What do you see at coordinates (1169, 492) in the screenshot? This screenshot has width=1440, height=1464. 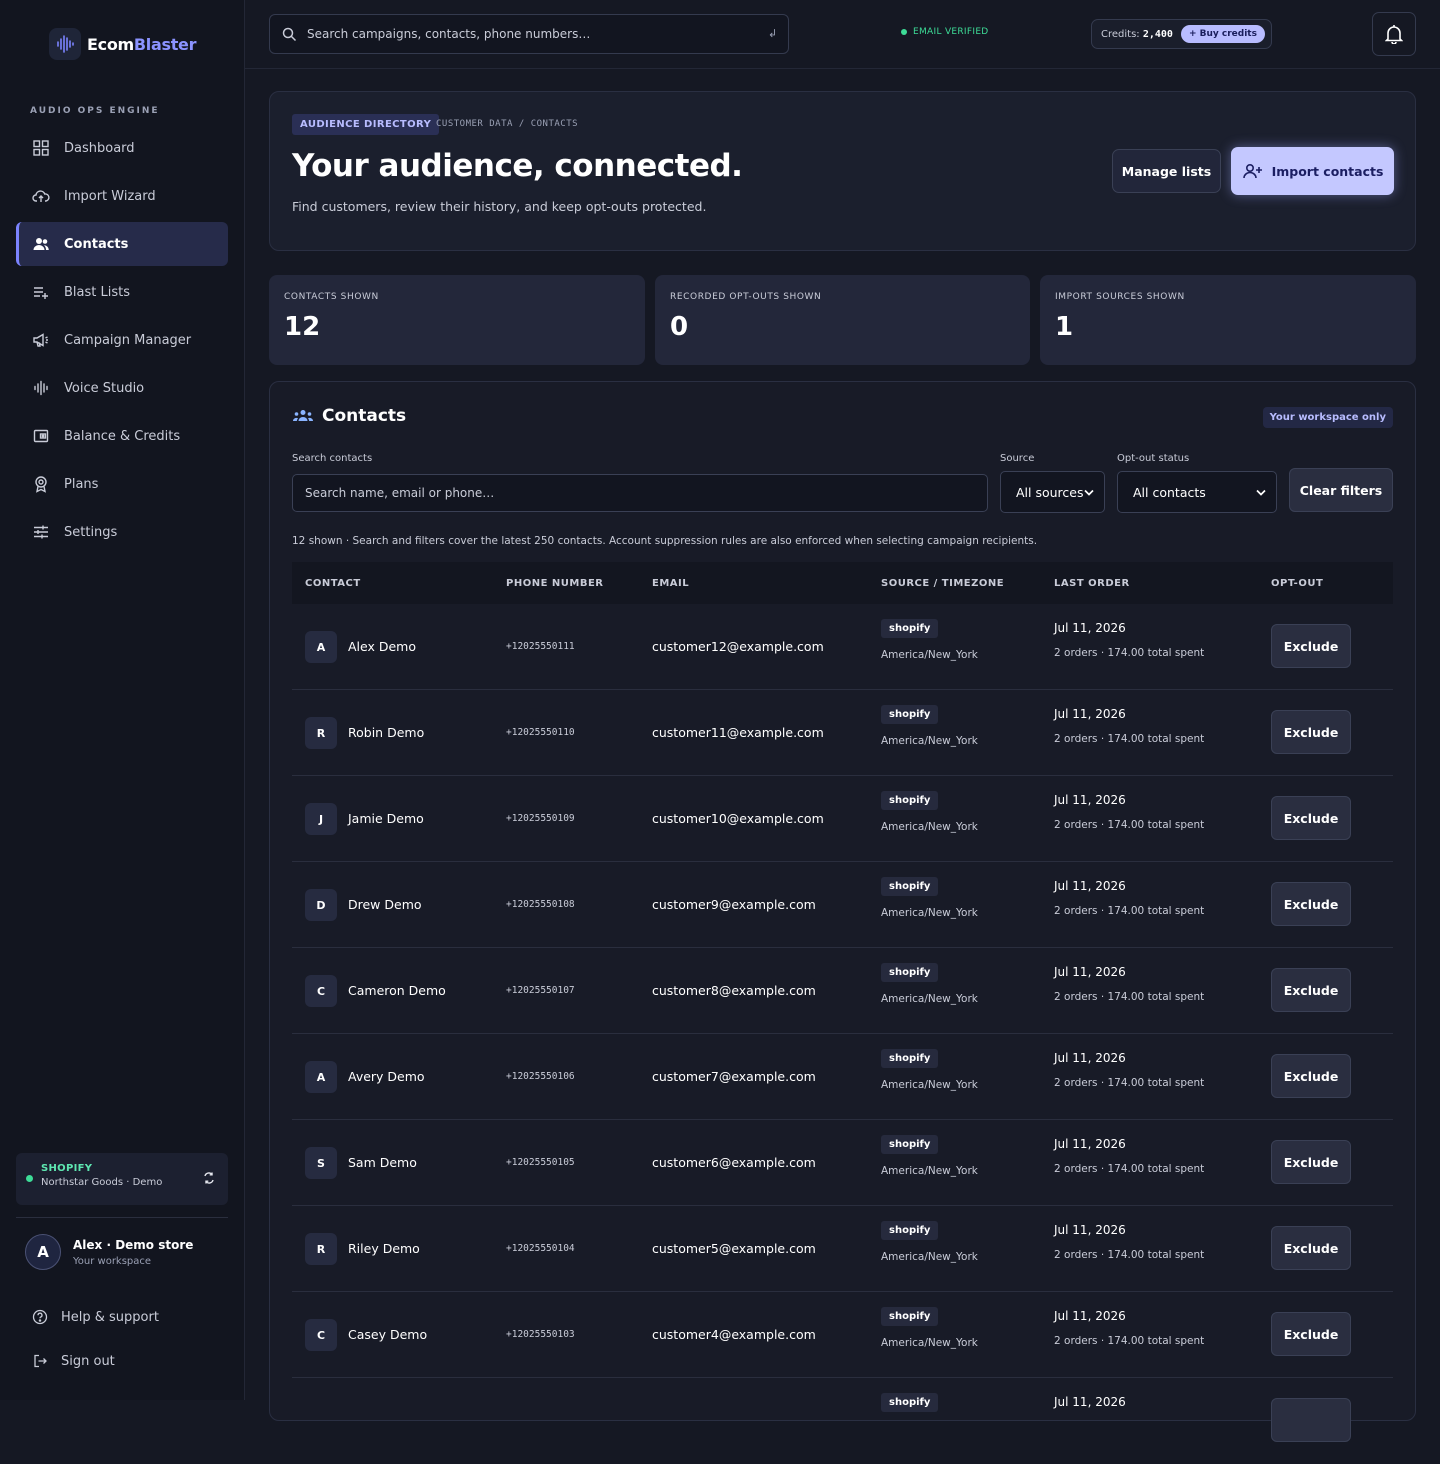 I see `optout-value: All contacts` at bounding box center [1169, 492].